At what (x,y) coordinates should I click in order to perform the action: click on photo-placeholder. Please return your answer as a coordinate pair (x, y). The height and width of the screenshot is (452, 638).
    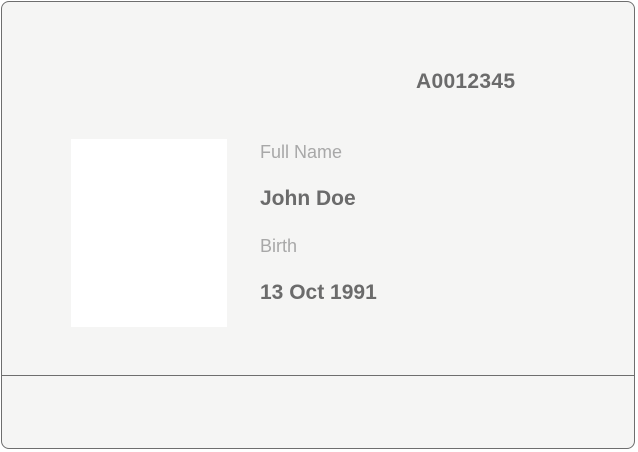
    Looking at the image, I should click on (149, 233).